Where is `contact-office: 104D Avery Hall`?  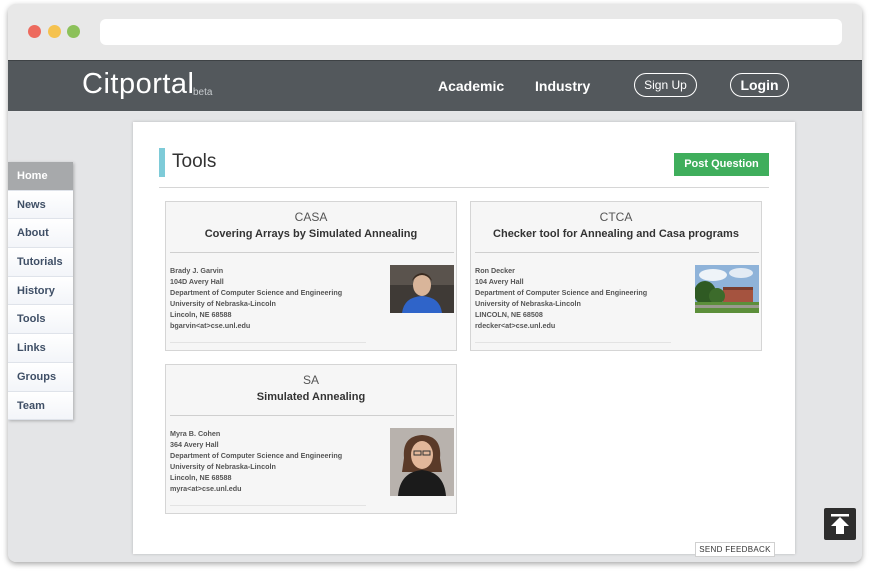
contact-office: 104D Avery Hall is located at coordinates (197, 281).